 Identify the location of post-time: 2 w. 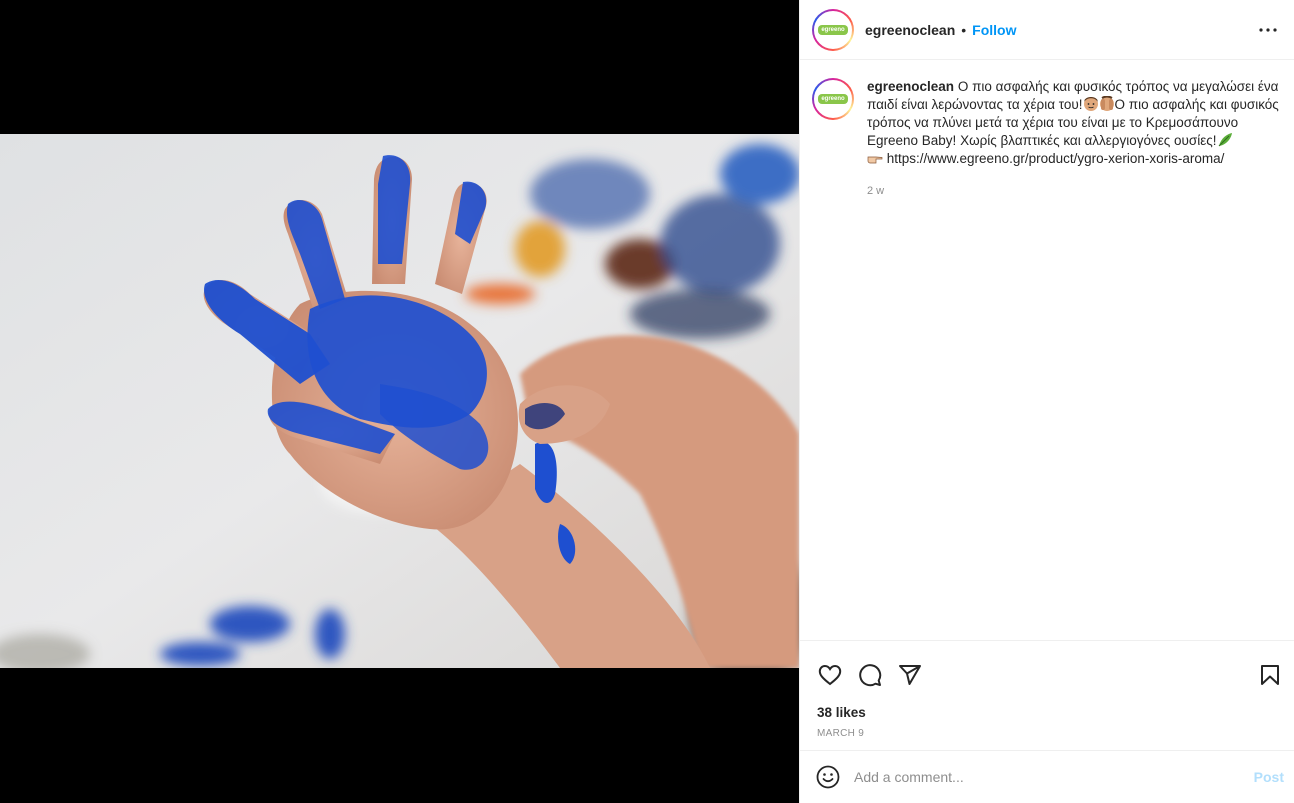
(1076, 191).